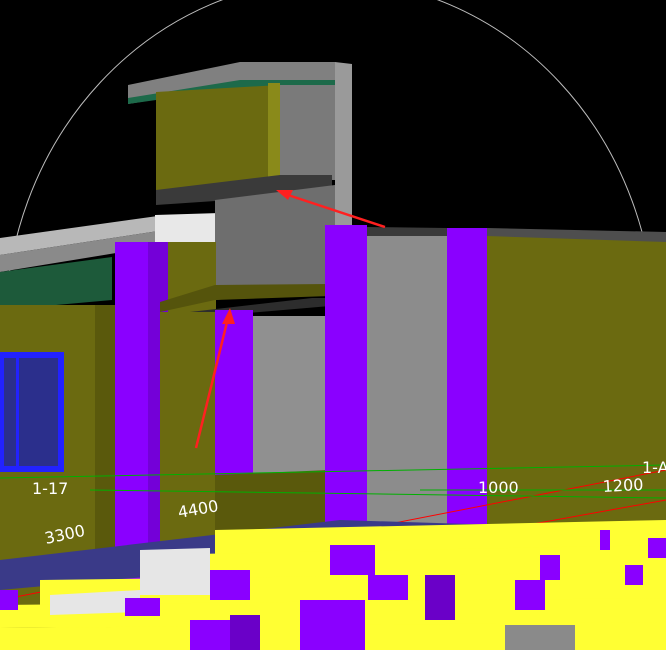 The height and width of the screenshot is (650, 666). I want to click on window-mullion, so click(17, 412).